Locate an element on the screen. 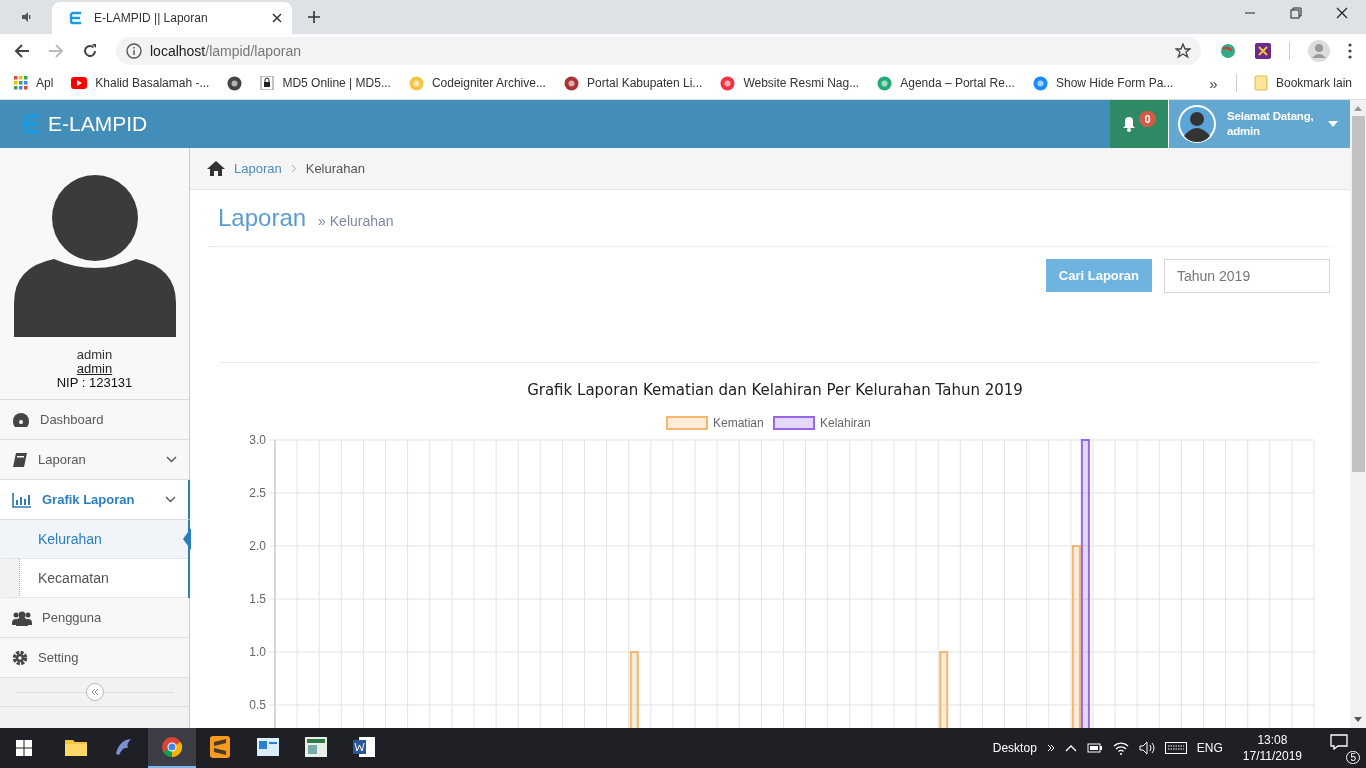  legend-item: Kematian is located at coordinates (715, 423).